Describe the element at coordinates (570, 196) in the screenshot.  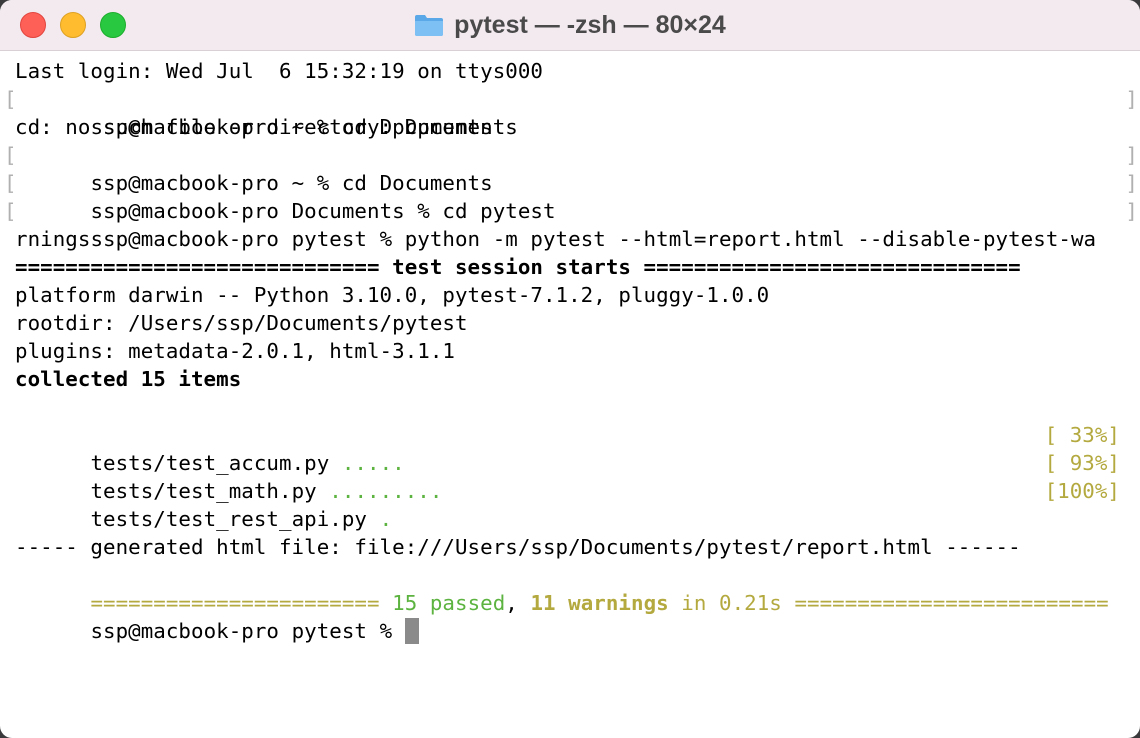
I see `command-line: [ssp@macbook-pro Documents % cd pytest]` at that location.